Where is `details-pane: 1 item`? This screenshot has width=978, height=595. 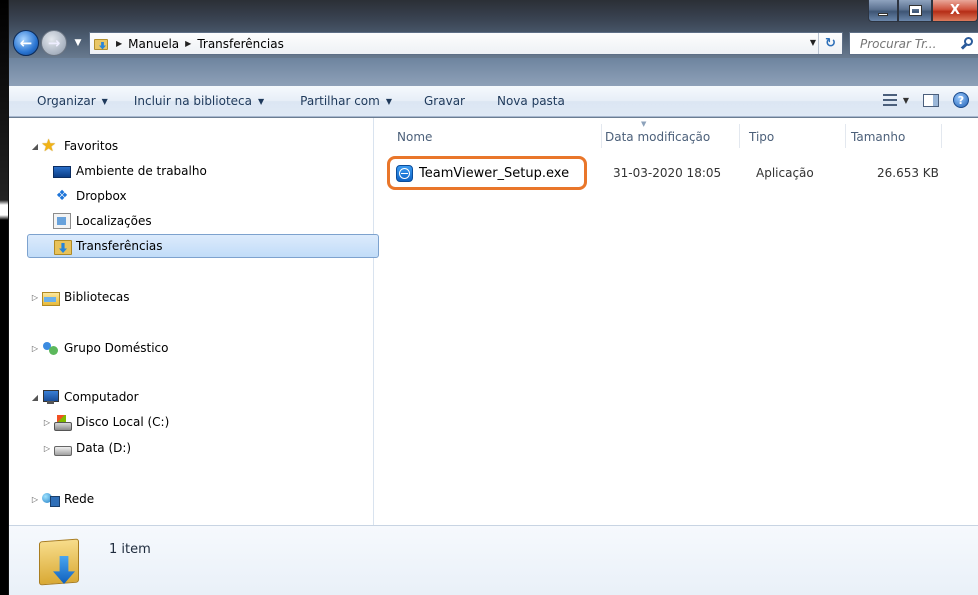
details-pane: 1 item is located at coordinates (493, 560).